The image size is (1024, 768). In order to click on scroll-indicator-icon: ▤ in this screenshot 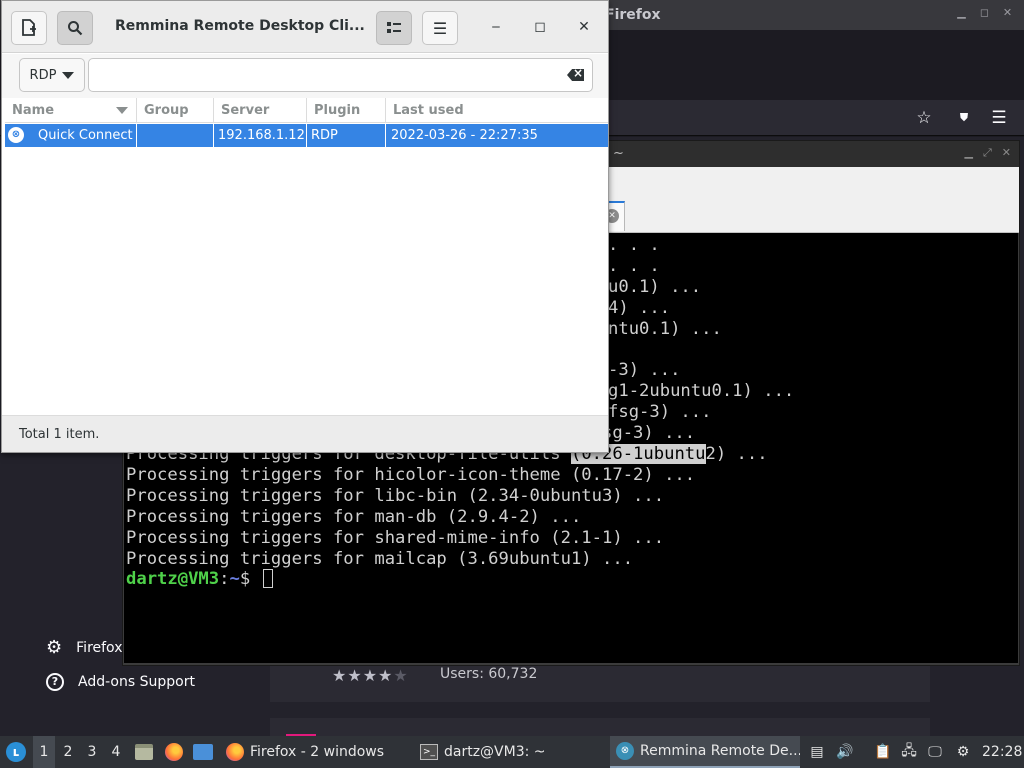, I will do `click(817, 752)`.